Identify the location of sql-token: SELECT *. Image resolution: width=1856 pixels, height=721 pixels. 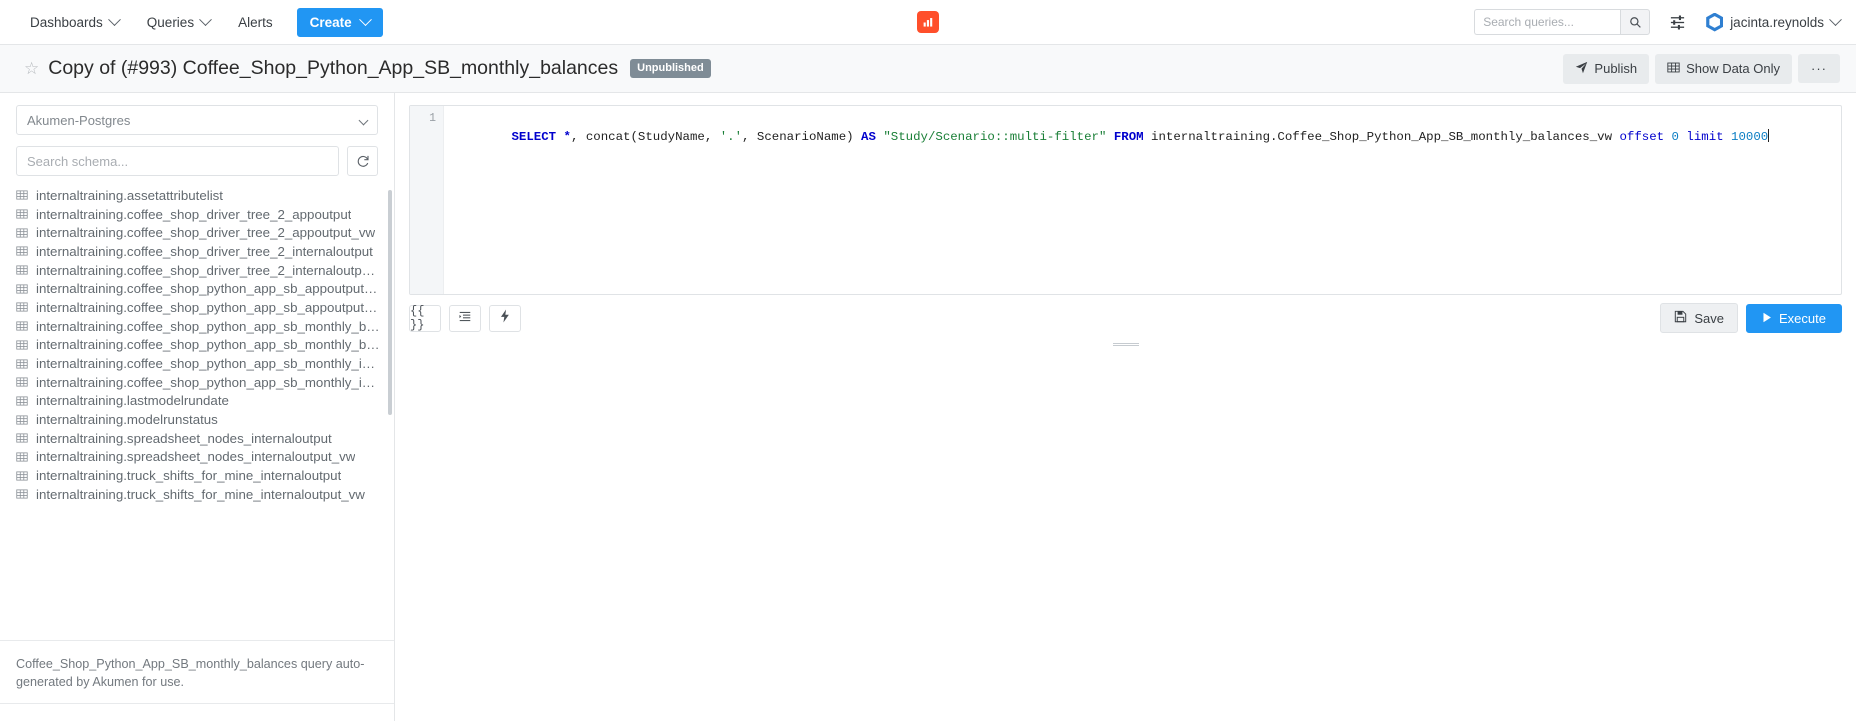
(541, 137).